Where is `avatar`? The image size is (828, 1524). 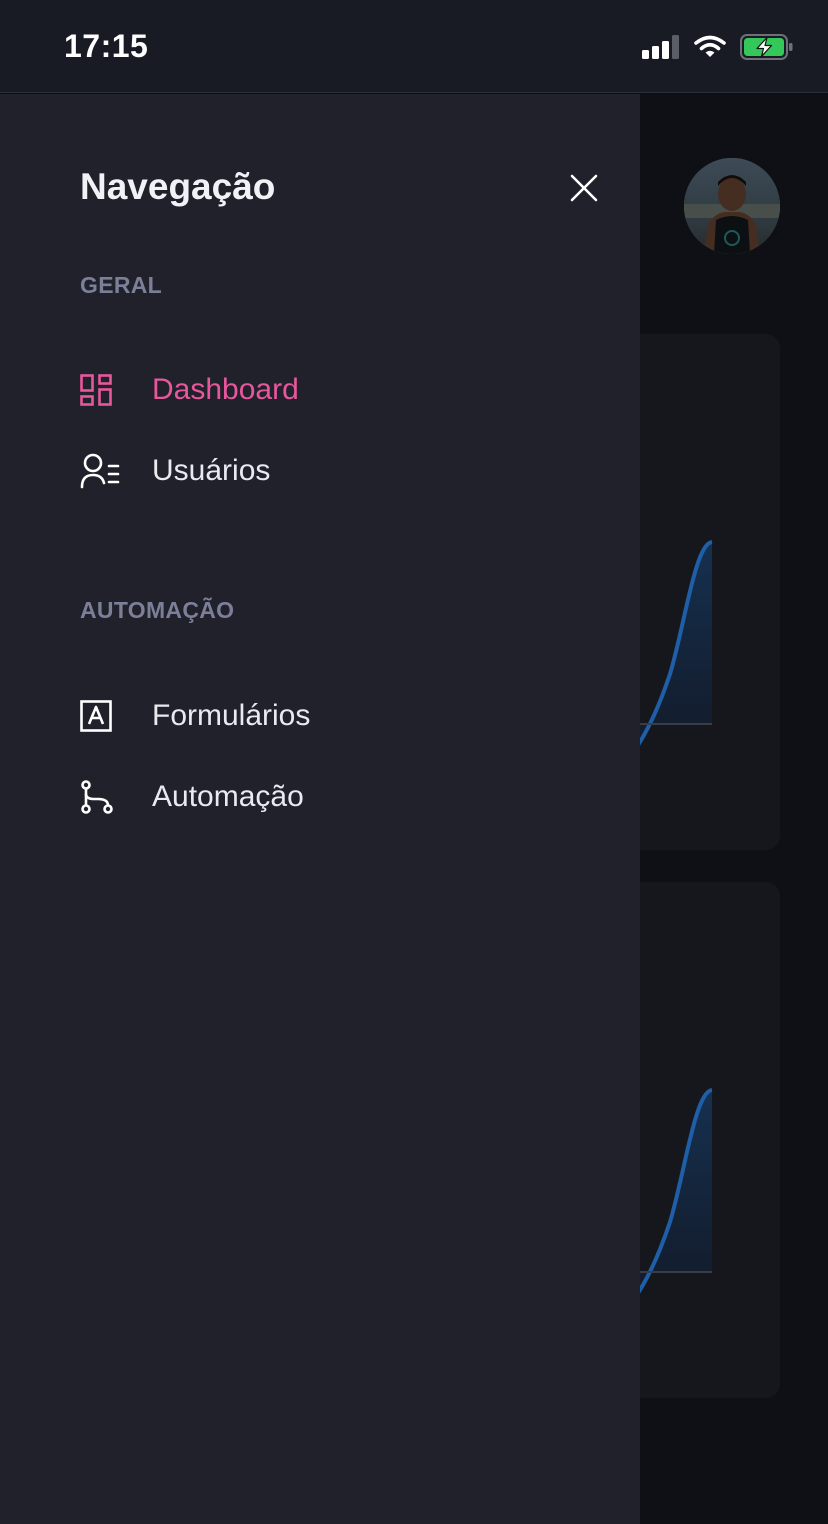 avatar is located at coordinates (732, 206).